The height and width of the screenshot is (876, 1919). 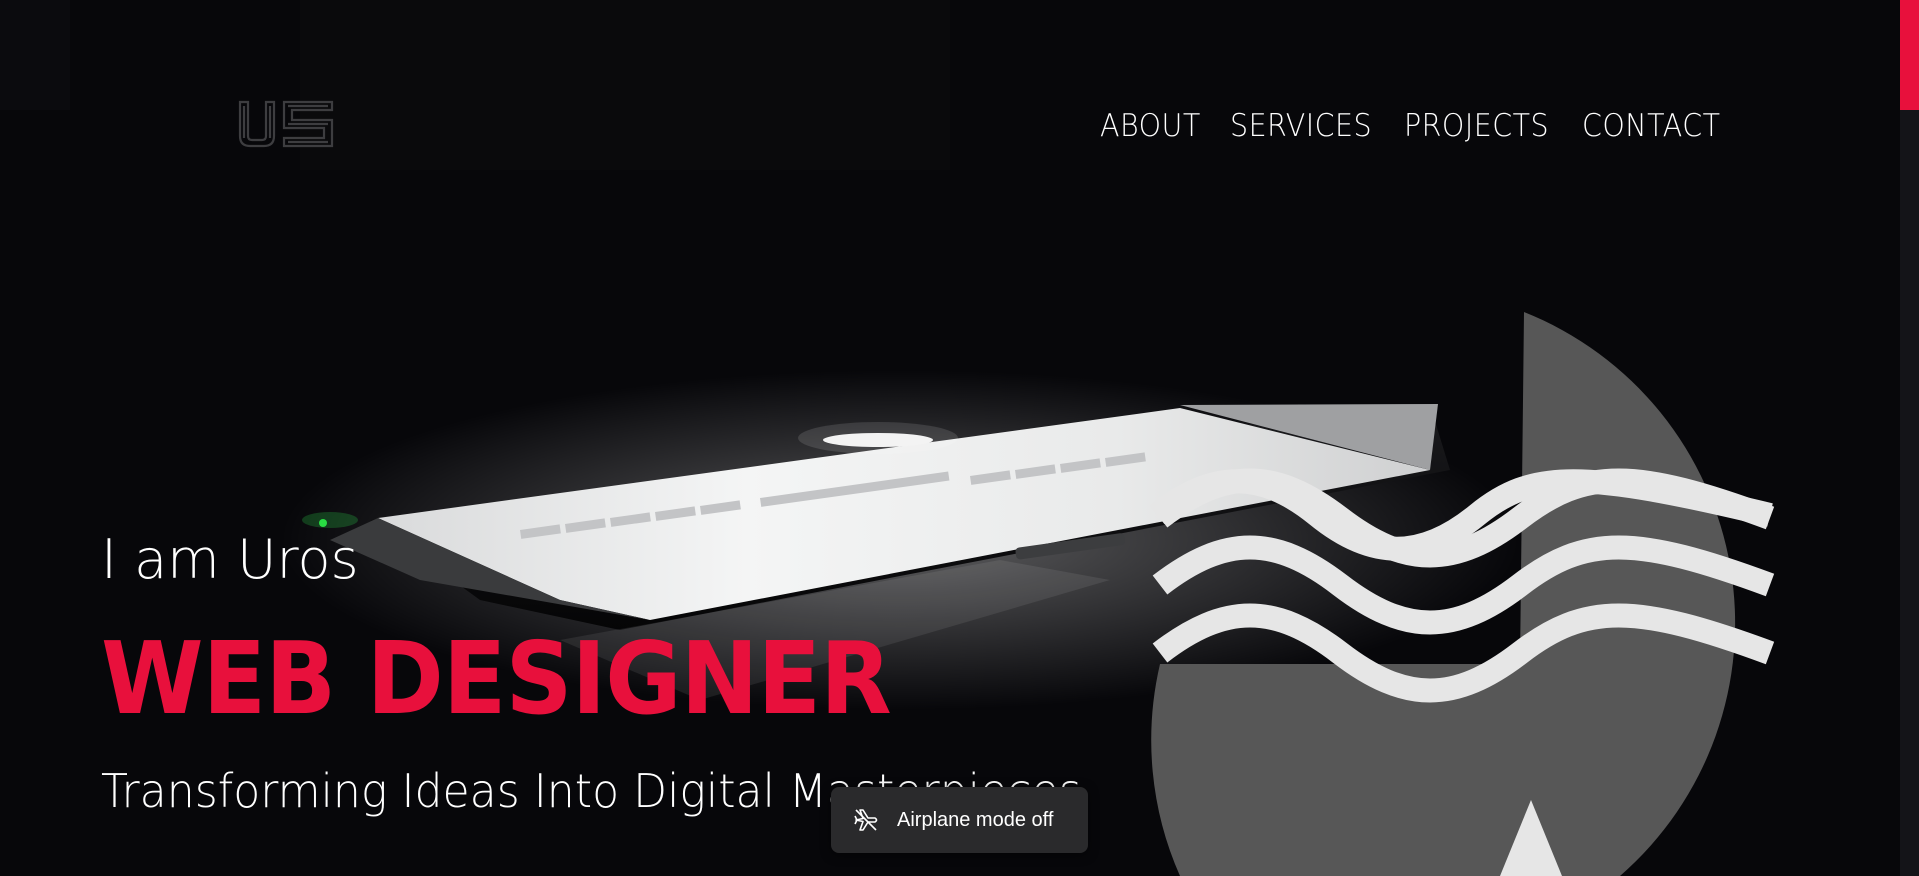 I want to click on page-scrollbar-thumb, so click(x=1909, y=55).